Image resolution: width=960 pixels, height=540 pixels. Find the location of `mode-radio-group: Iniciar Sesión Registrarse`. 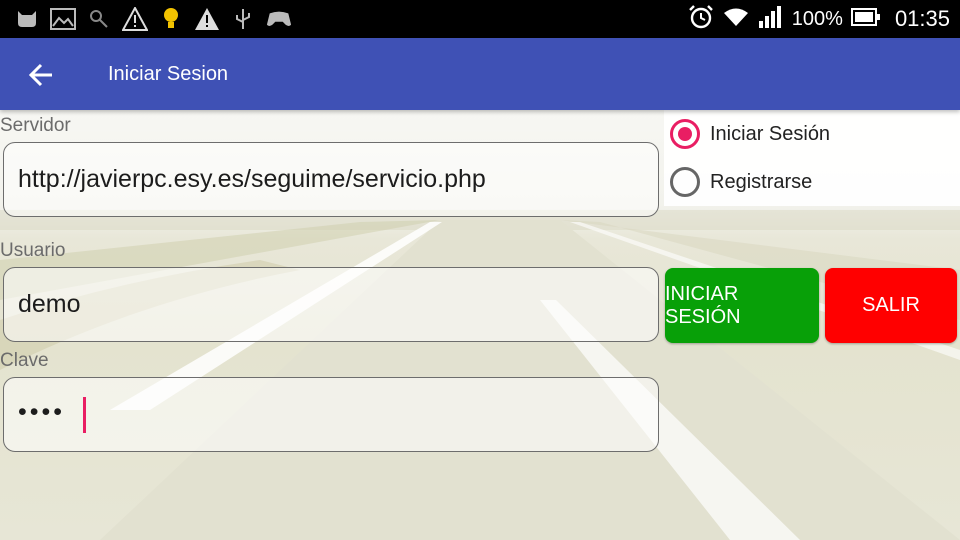

mode-radio-group: Iniciar Sesión Registrarse is located at coordinates (812, 158).